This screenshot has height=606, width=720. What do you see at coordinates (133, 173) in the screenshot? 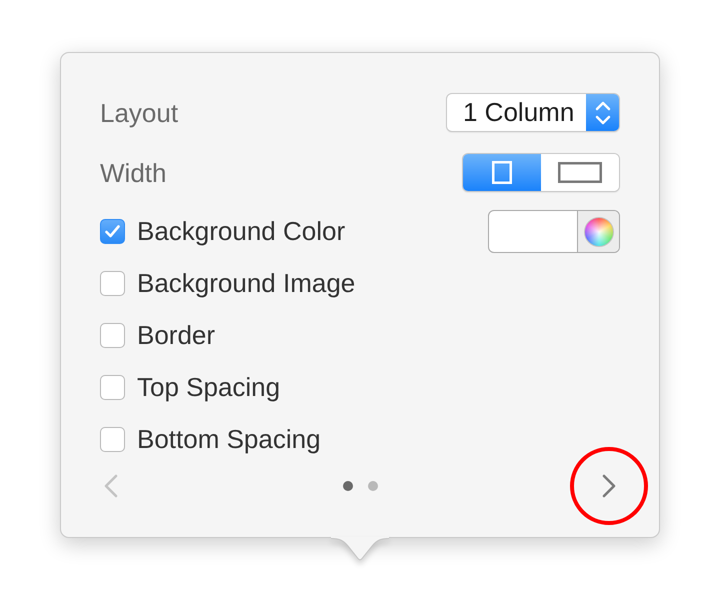
I see `field-label: Width` at bounding box center [133, 173].